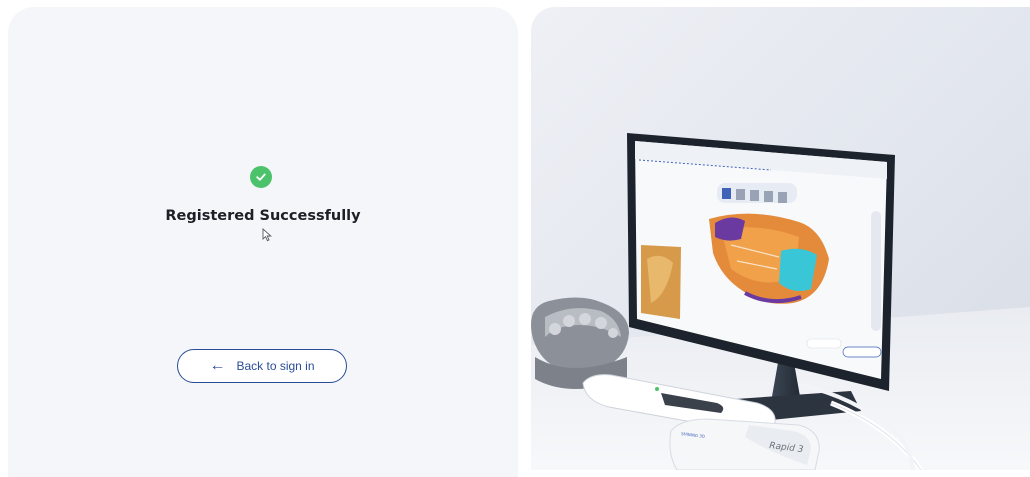 This screenshot has height=477, width=1030. I want to click on mouse-cursor-icon, so click(267, 237).